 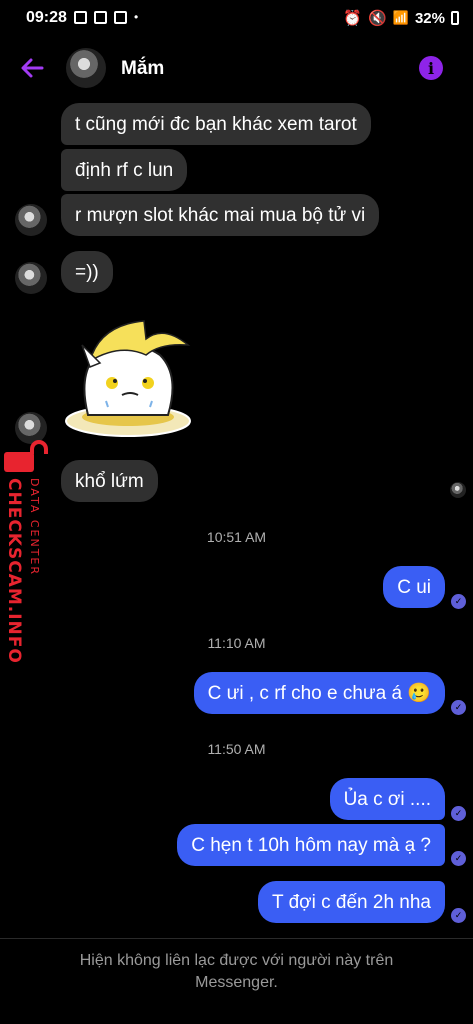 I want to click on battery-icon, so click(x=455, y=18).